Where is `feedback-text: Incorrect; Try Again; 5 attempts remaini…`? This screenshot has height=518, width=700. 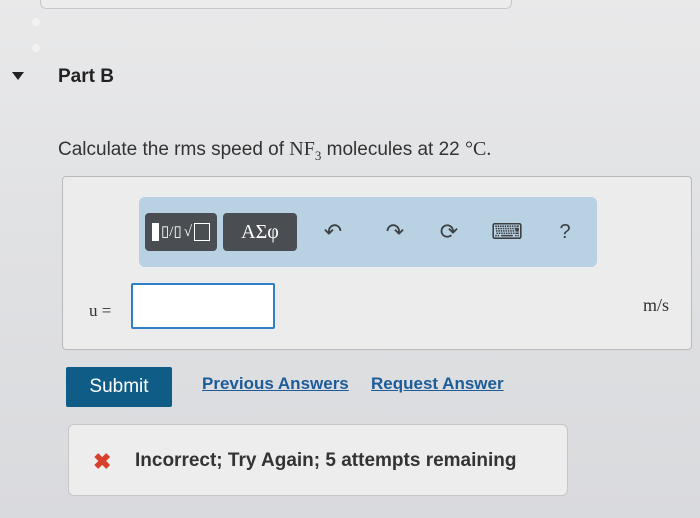
feedback-text: Incorrect; Try Again; 5 attempts remaini… is located at coordinates (326, 460).